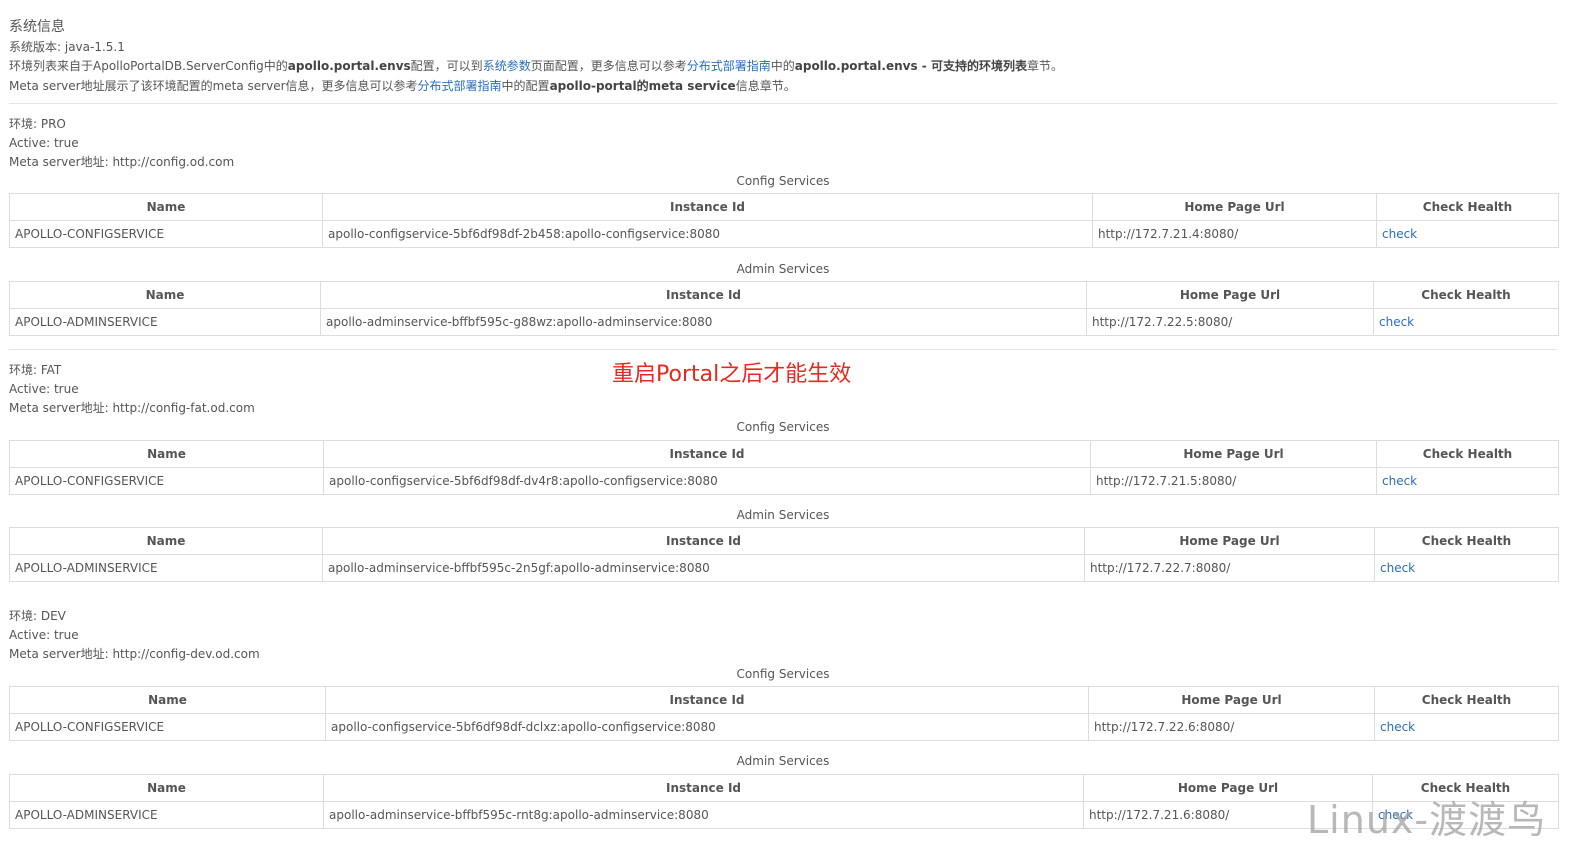 The height and width of the screenshot is (857, 1583). I want to click on page-title: 系统信息, so click(37, 27).